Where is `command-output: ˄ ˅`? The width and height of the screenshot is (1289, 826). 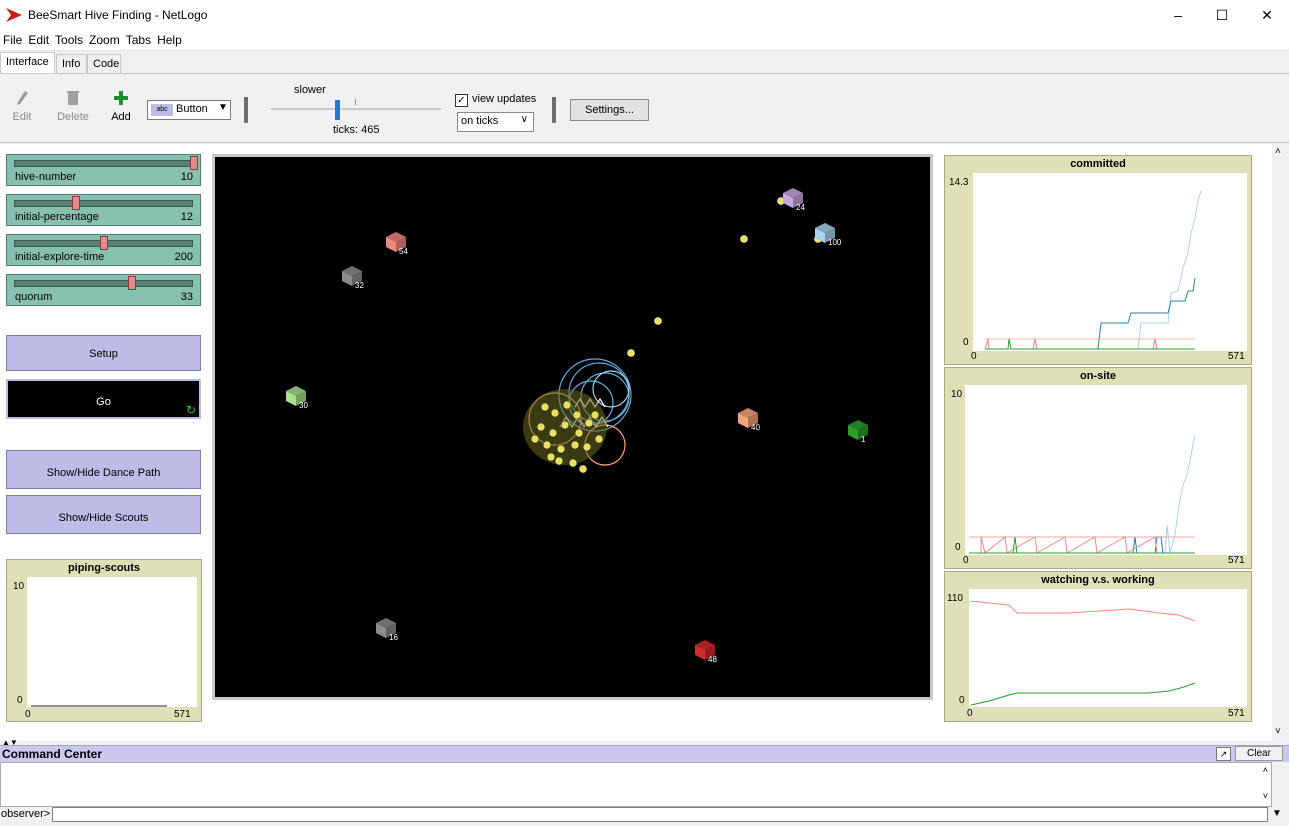
command-output: ˄ ˅ is located at coordinates (636, 784).